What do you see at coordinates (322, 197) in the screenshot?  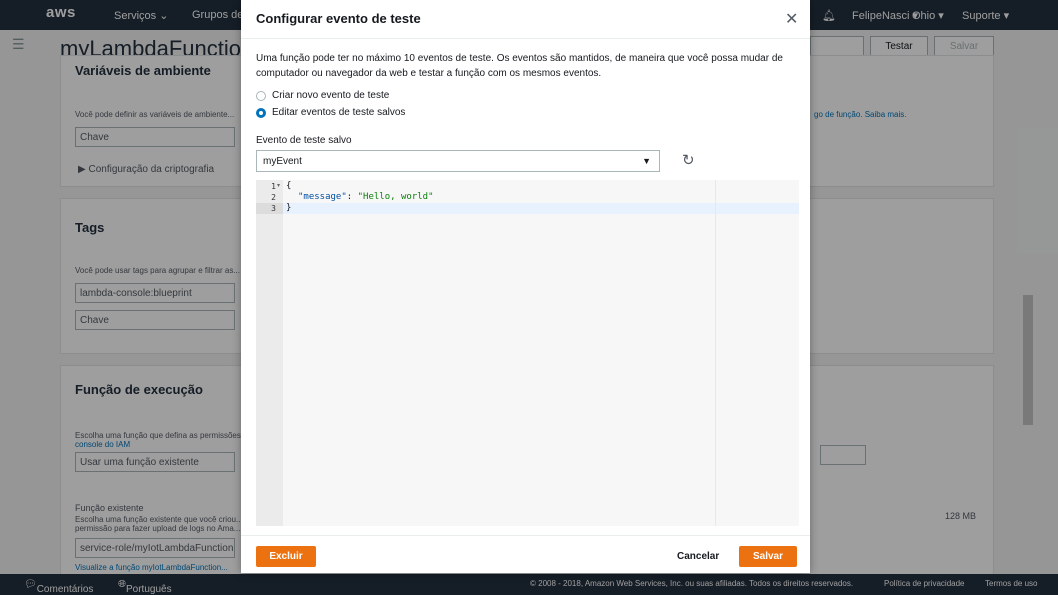 I see `json-key: "message"` at bounding box center [322, 197].